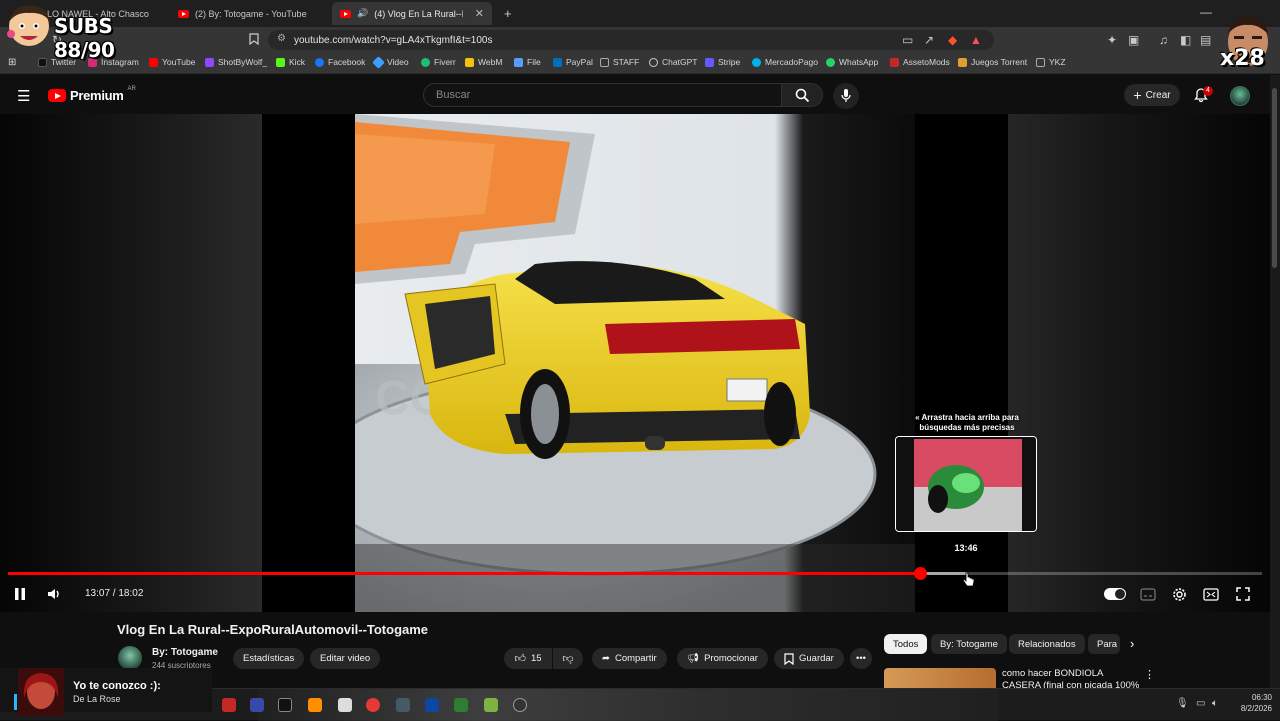 The image size is (1280, 721). What do you see at coordinates (453, 95) in the screenshot?
I see `search-placeholder: Buscar` at bounding box center [453, 95].